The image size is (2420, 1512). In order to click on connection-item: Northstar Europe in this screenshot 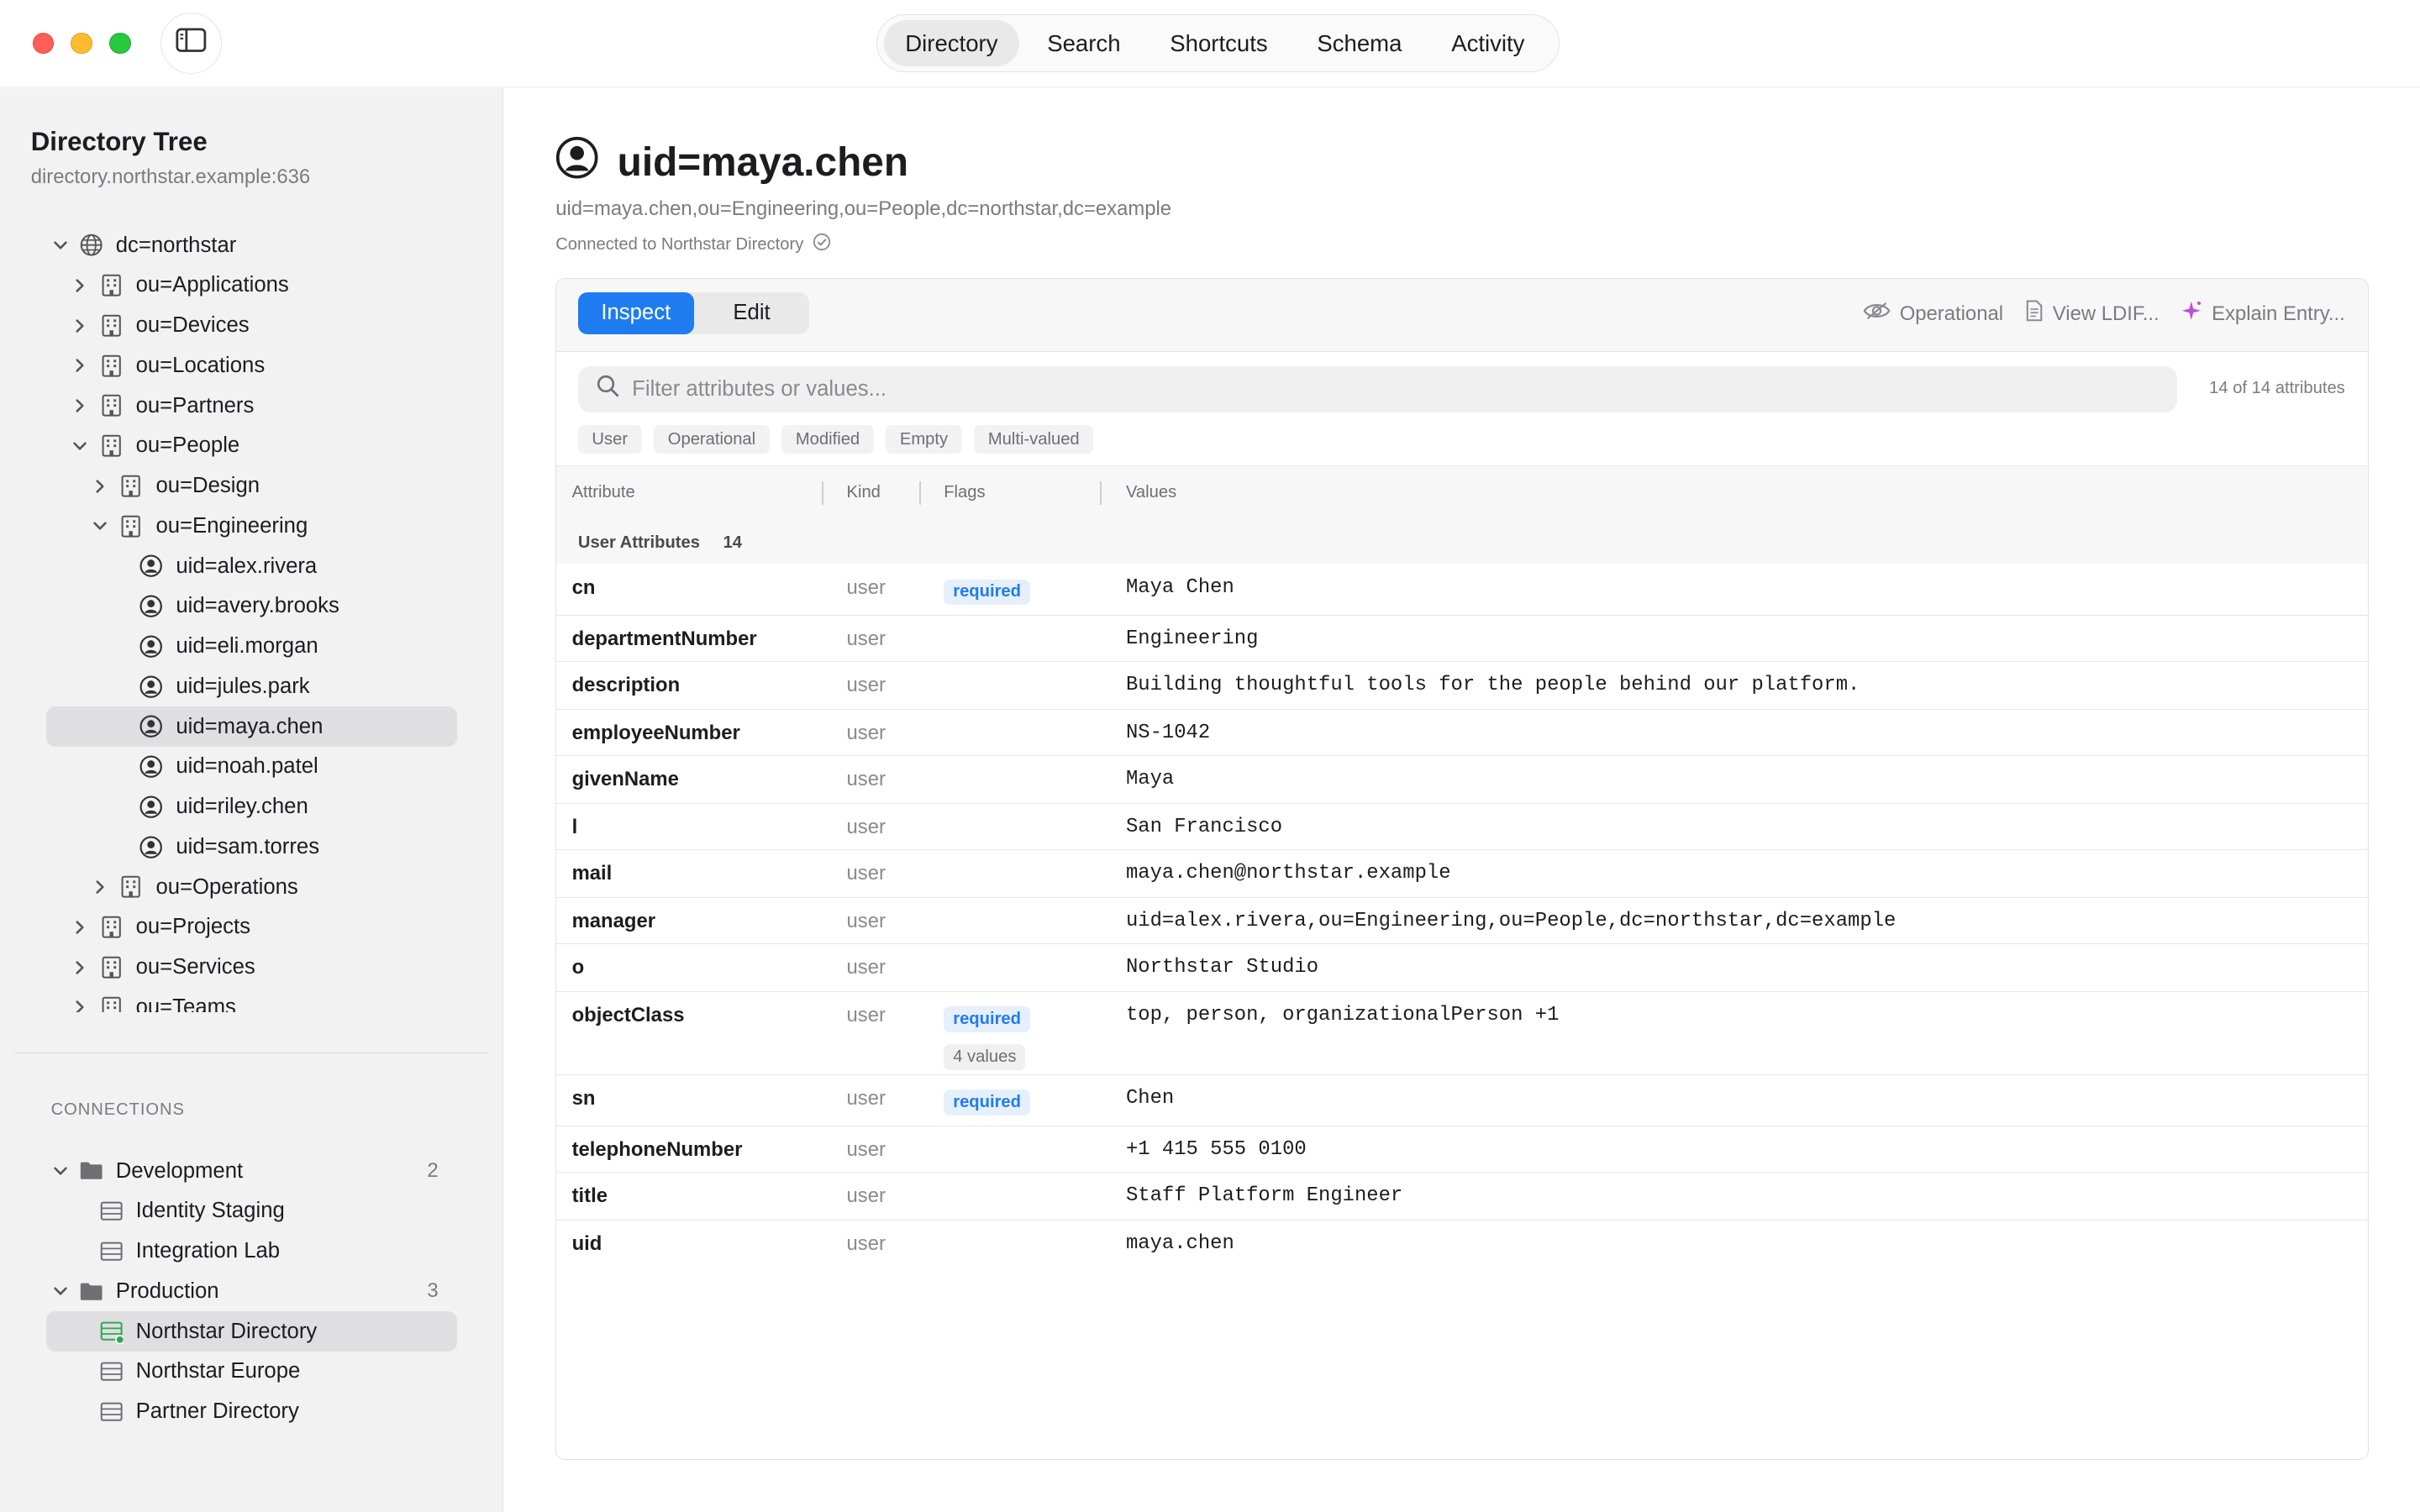, I will do `click(251, 1372)`.